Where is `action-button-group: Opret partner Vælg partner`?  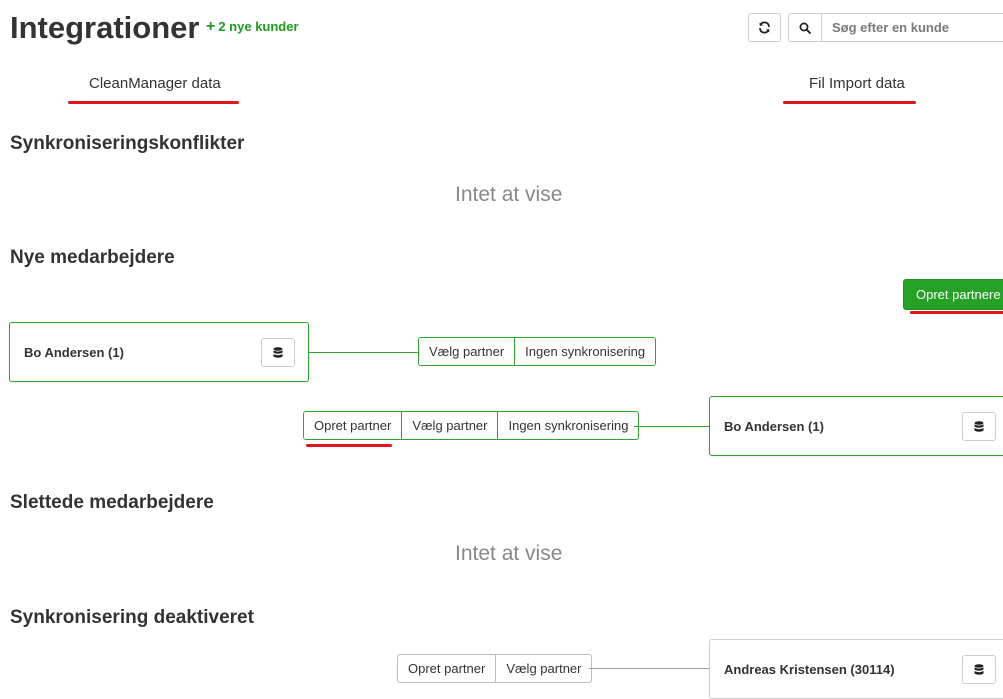
action-button-group: Opret partner Vælg partner is located at coordinates (495, 668).